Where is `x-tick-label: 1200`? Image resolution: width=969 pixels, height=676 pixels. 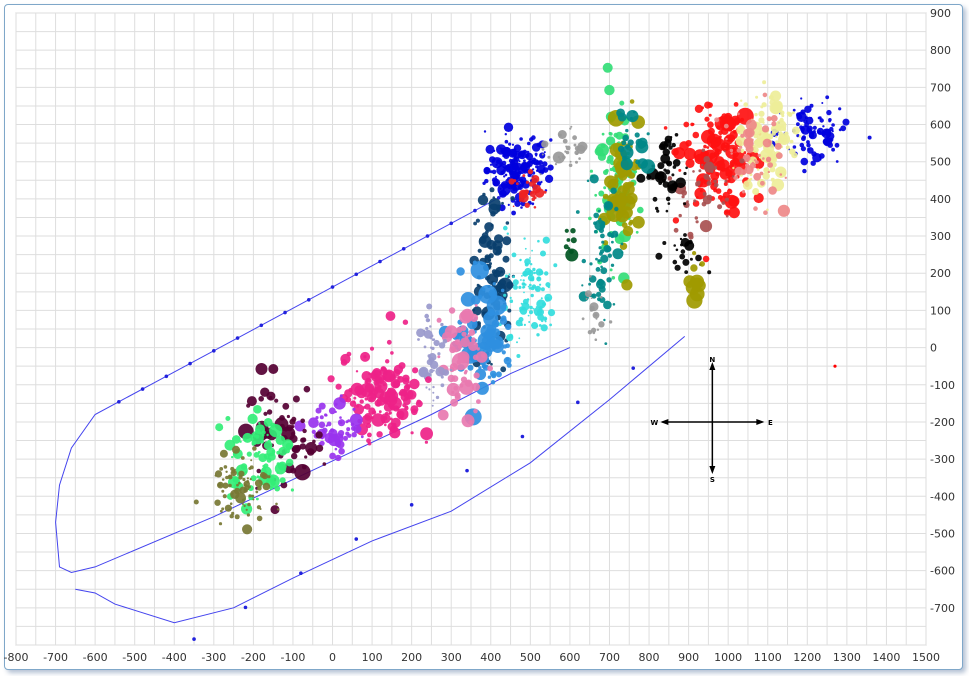 x-tick-label: 1200 is located at coordinates (807, 657).